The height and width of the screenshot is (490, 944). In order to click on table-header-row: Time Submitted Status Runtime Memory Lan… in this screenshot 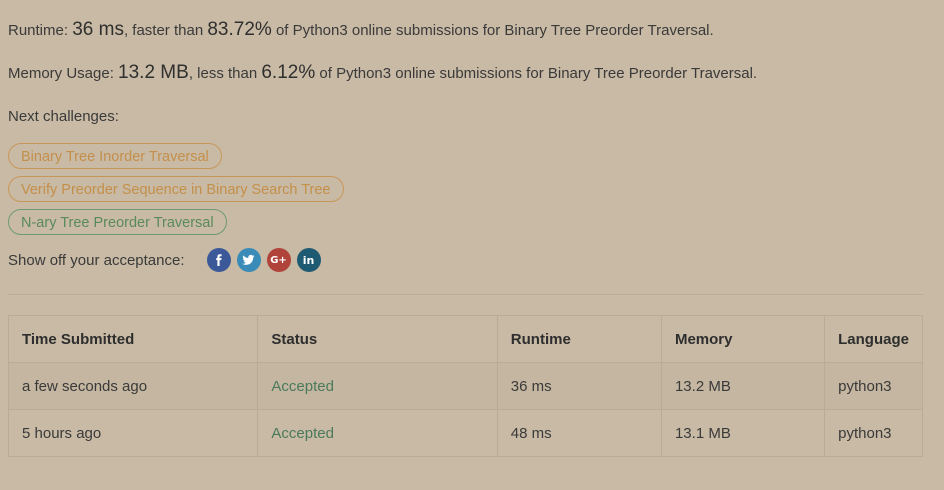, I will do `click(465, 339)`.